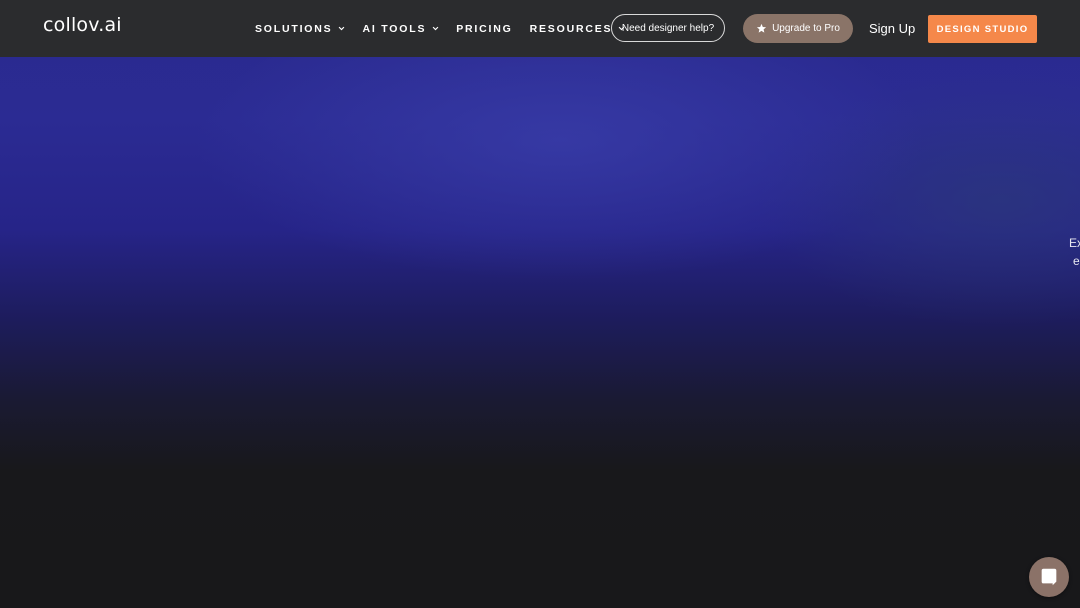 Image resolution: width=1080 pixels, height=608 pixels. Describe the element at coordinates (394, 28) in the screenshot. I see `nav-ai-tools-label: AI TOOLS` at that location.